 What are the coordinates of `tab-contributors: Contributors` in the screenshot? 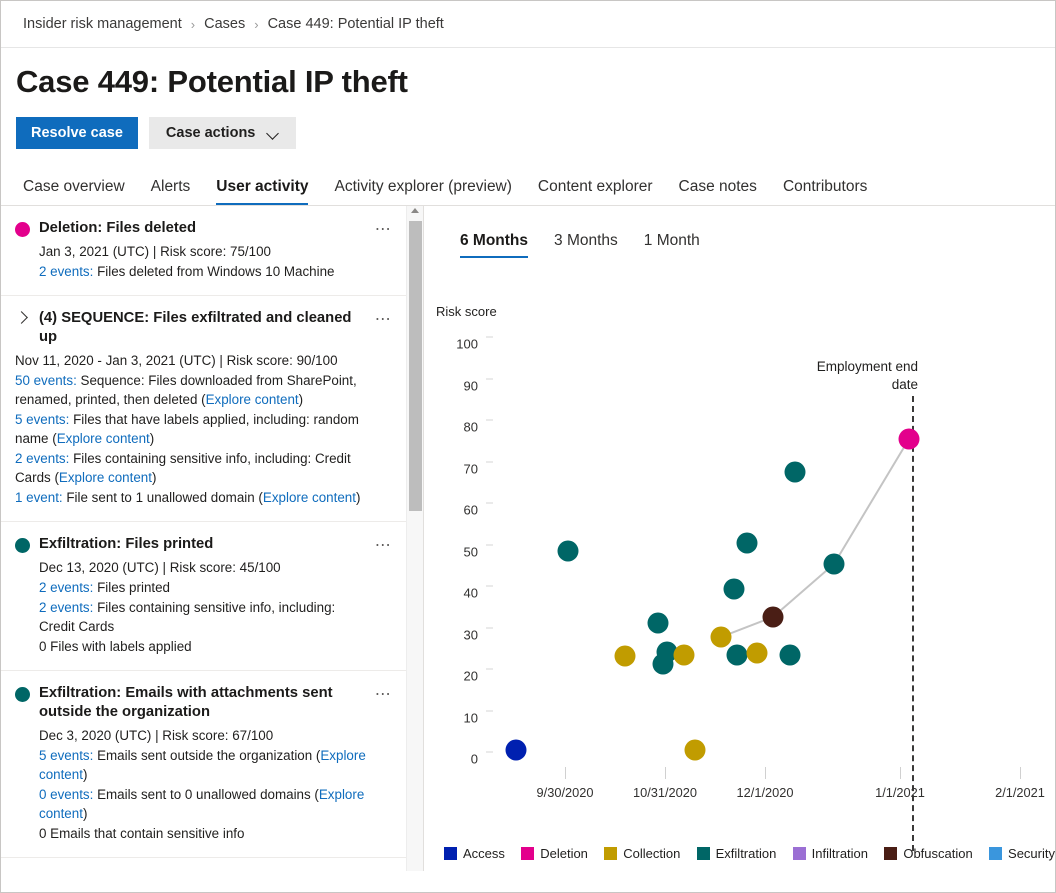 It's located at (825, 191).